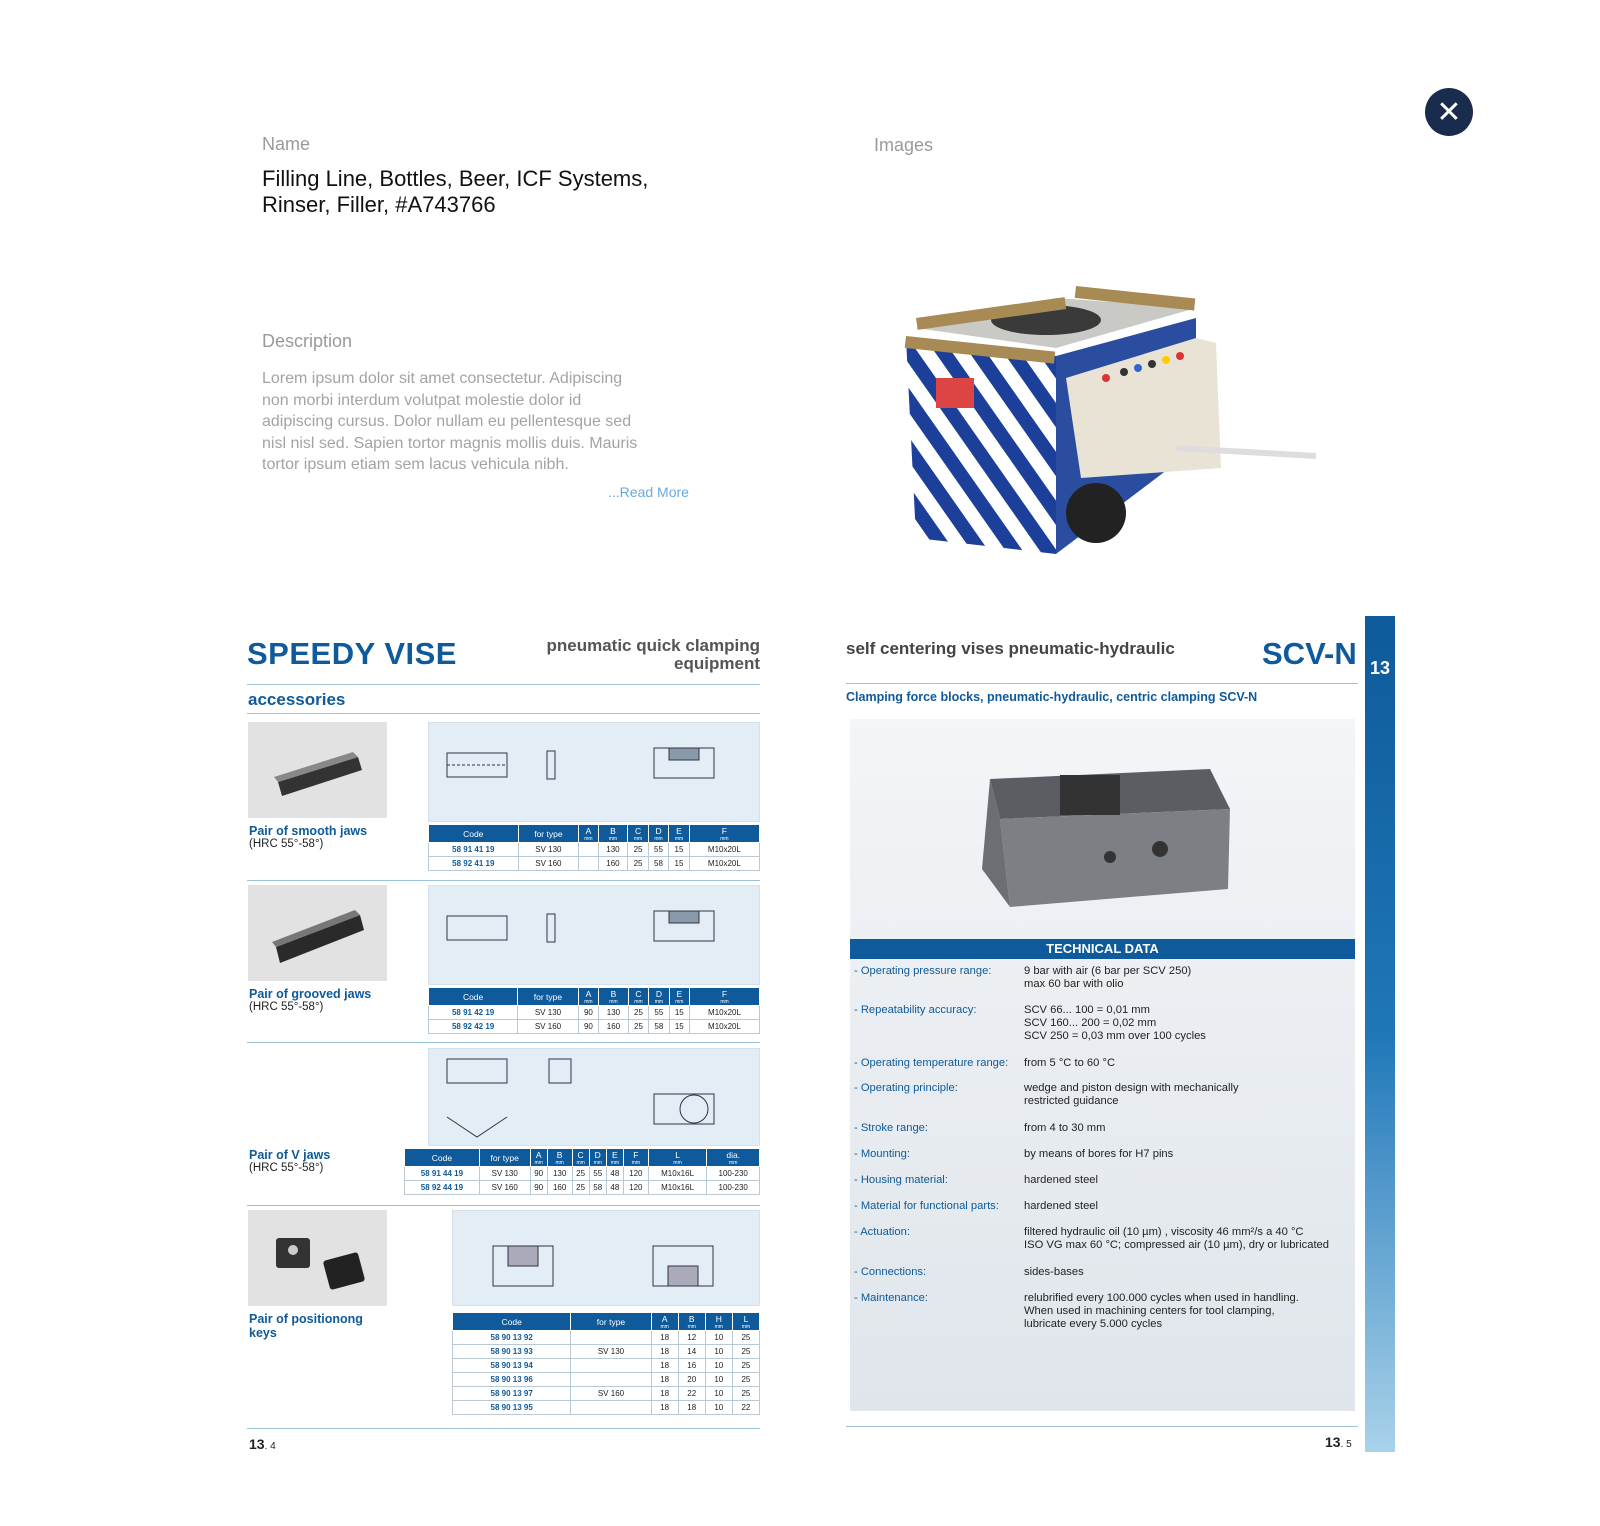  Describe the element at coordinates (891, 1128) in the screenshot. I see `tech-key: - Stroke range:` at that location.